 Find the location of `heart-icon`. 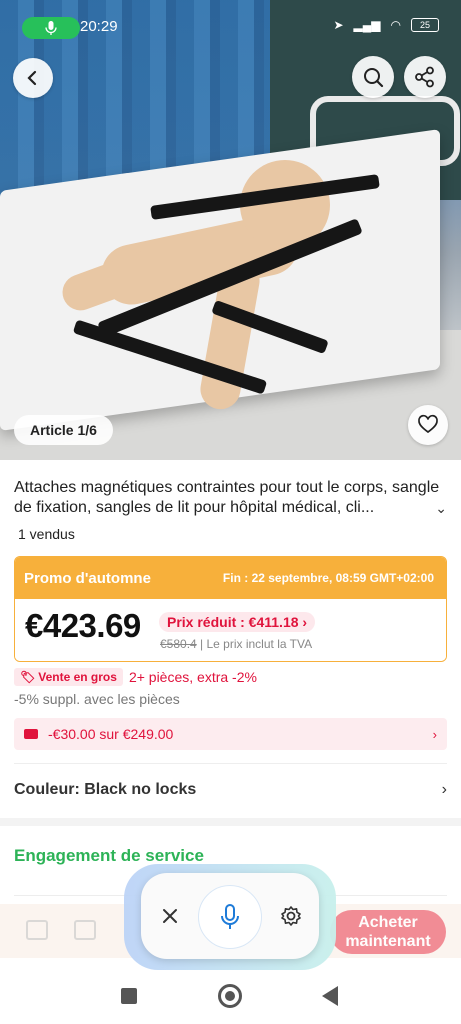

heart-icon is located at coordinates (428, 424).